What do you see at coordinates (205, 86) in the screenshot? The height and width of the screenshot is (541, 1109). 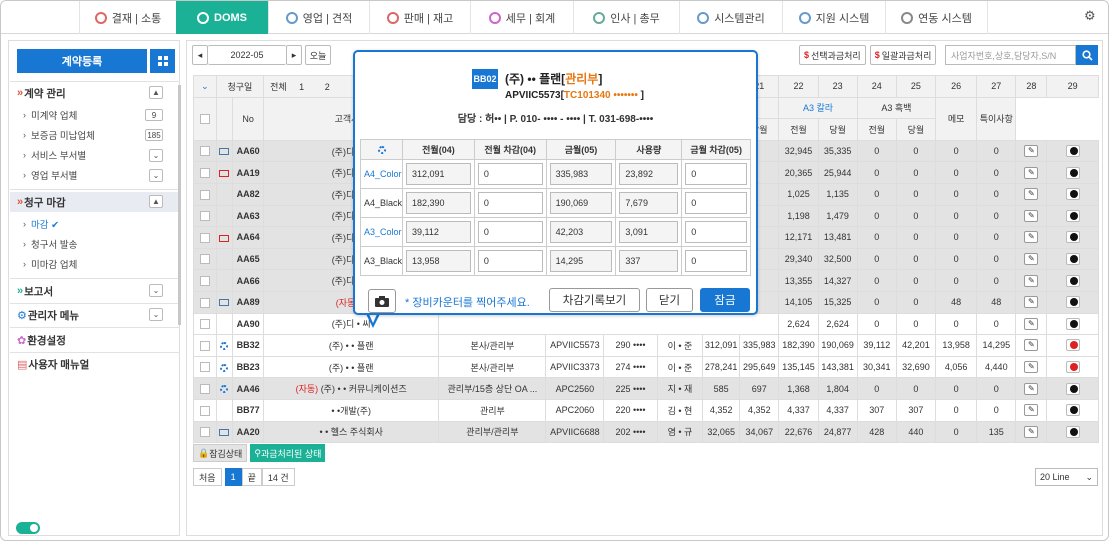 I see `expand-toggle: ⌄` at bounding box center [205, 86].